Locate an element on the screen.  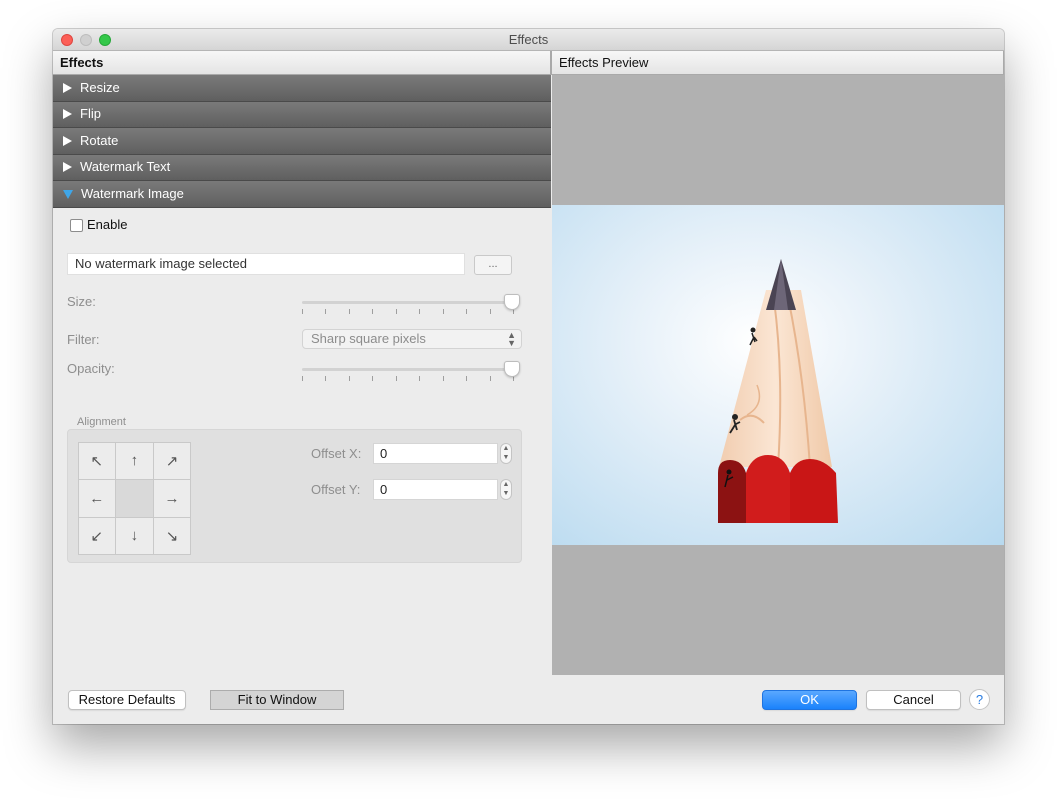
offset-x-input: 0 is located at coordinates (435, 453).